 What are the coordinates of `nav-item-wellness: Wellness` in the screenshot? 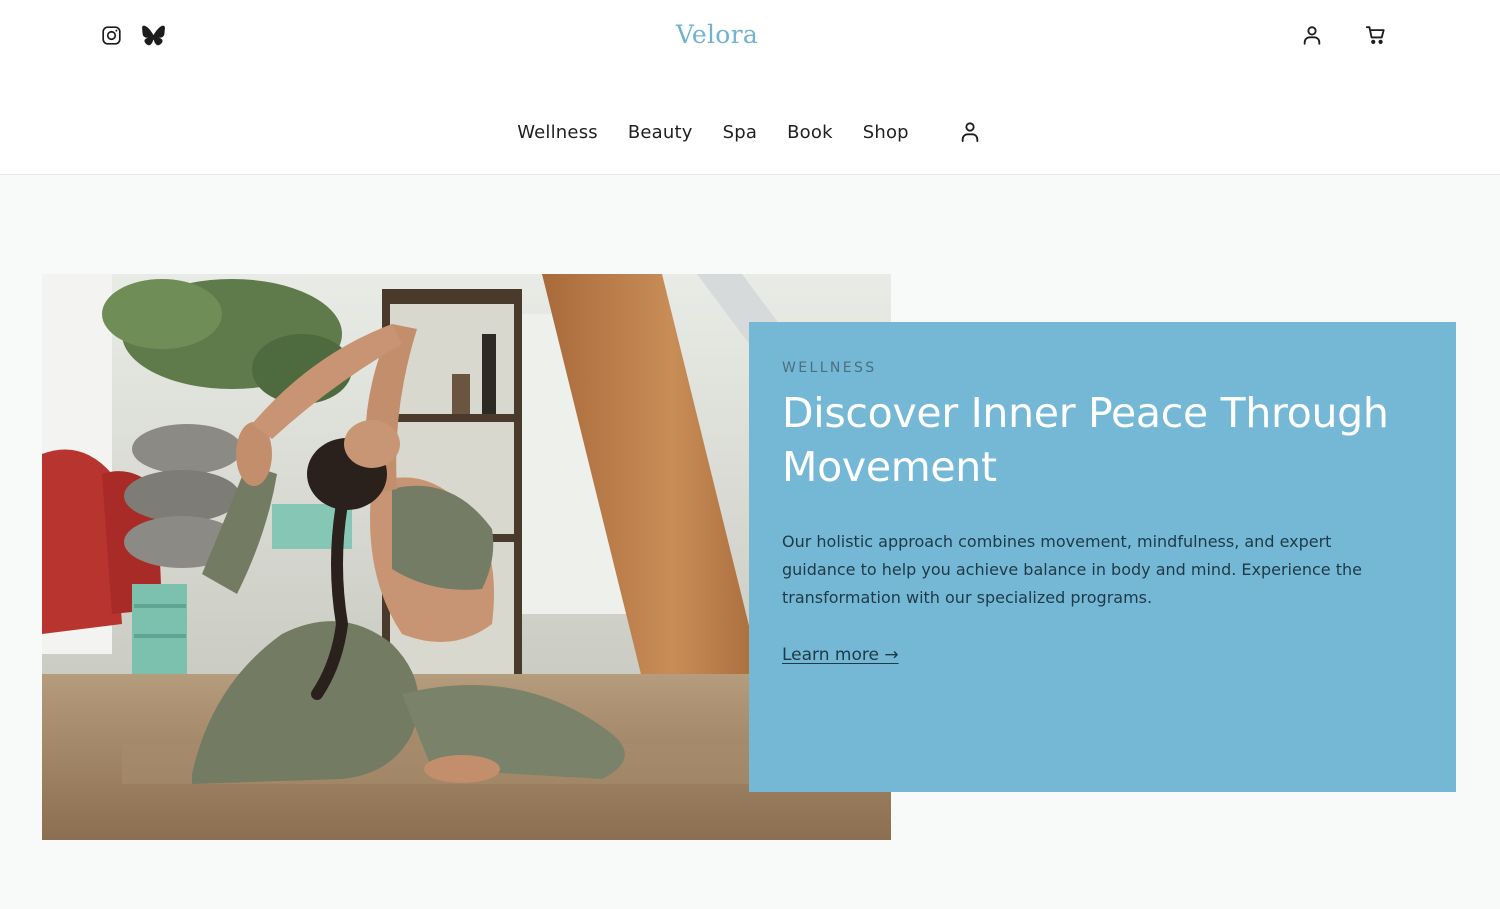 It's located at (557, 132).